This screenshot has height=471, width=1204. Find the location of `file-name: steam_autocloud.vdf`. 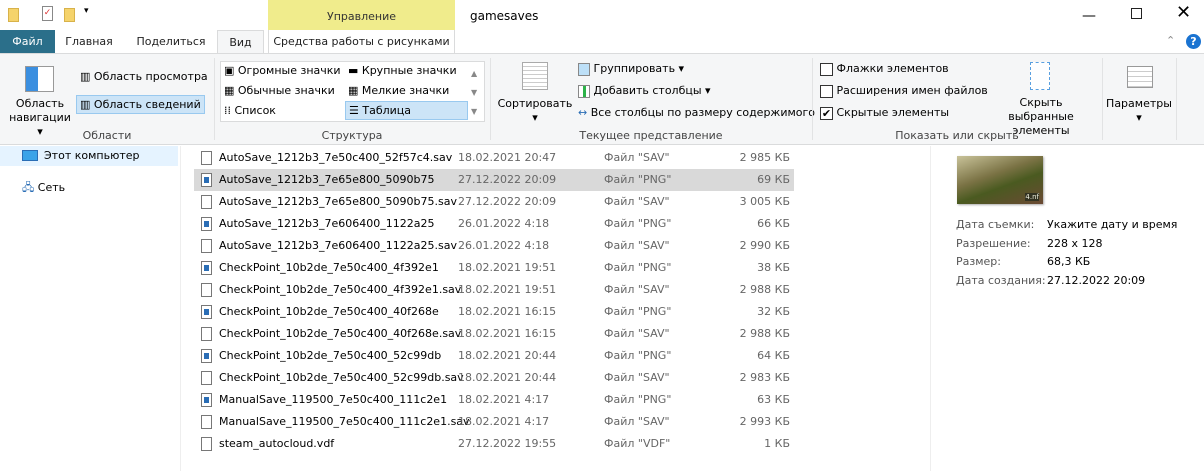

file-name: steam_autocloud.vdf is located at coordinates (277, 443).